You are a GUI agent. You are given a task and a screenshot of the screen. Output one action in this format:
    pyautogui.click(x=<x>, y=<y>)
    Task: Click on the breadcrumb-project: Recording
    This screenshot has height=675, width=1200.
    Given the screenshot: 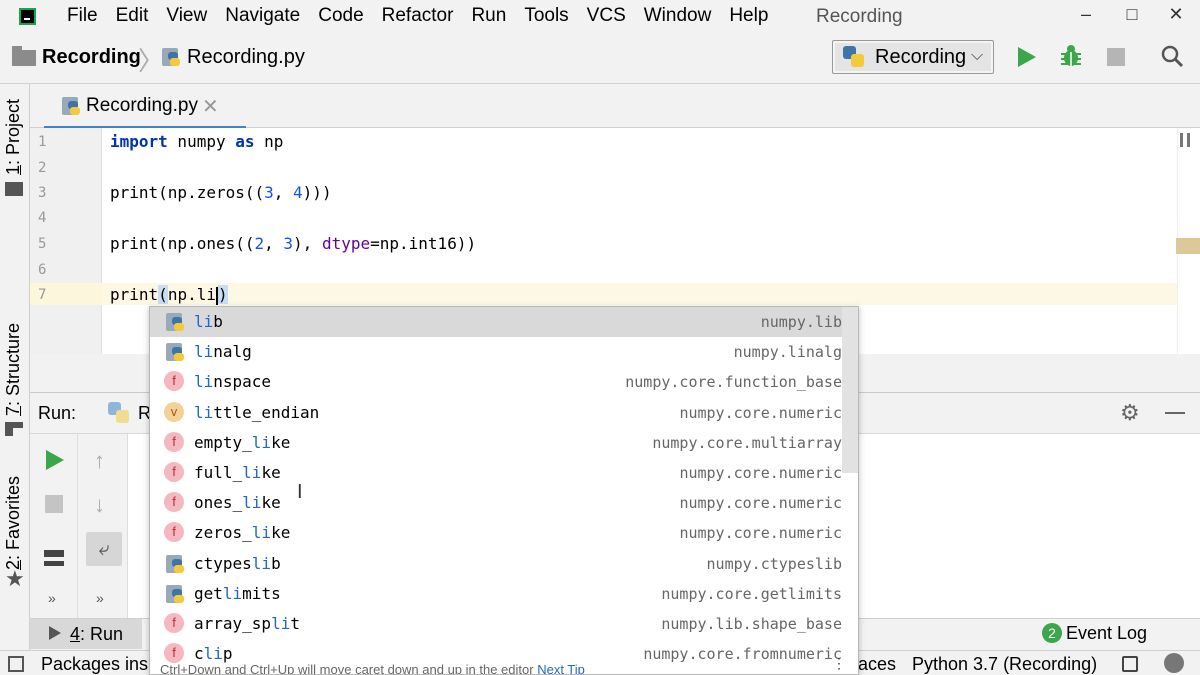 What is the action you would take?
    pyautogui.click(x=91, y=57)
    